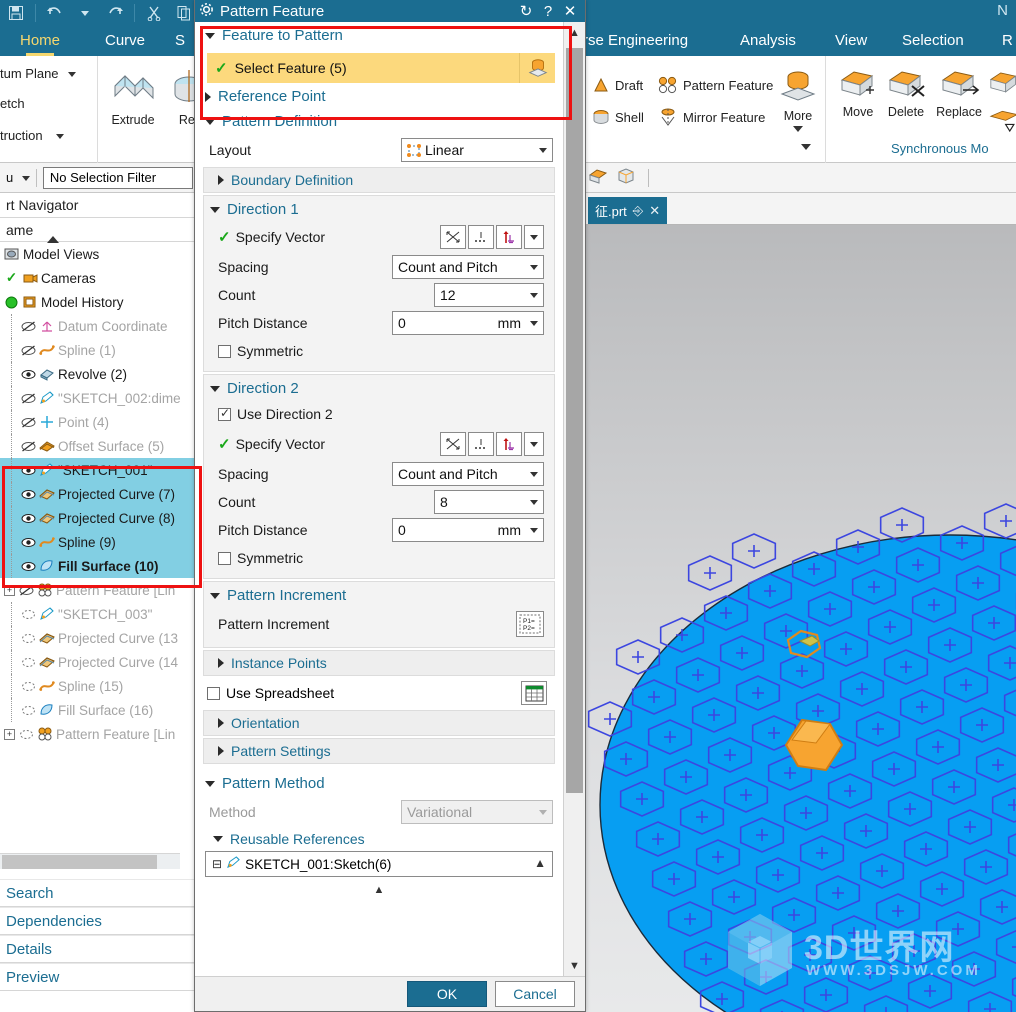 The width and height of the screenshot is (1016, 1012). Describe the element at coordinates (509, 444) in the screenshot. I see `vector-datum-icon` at that location.